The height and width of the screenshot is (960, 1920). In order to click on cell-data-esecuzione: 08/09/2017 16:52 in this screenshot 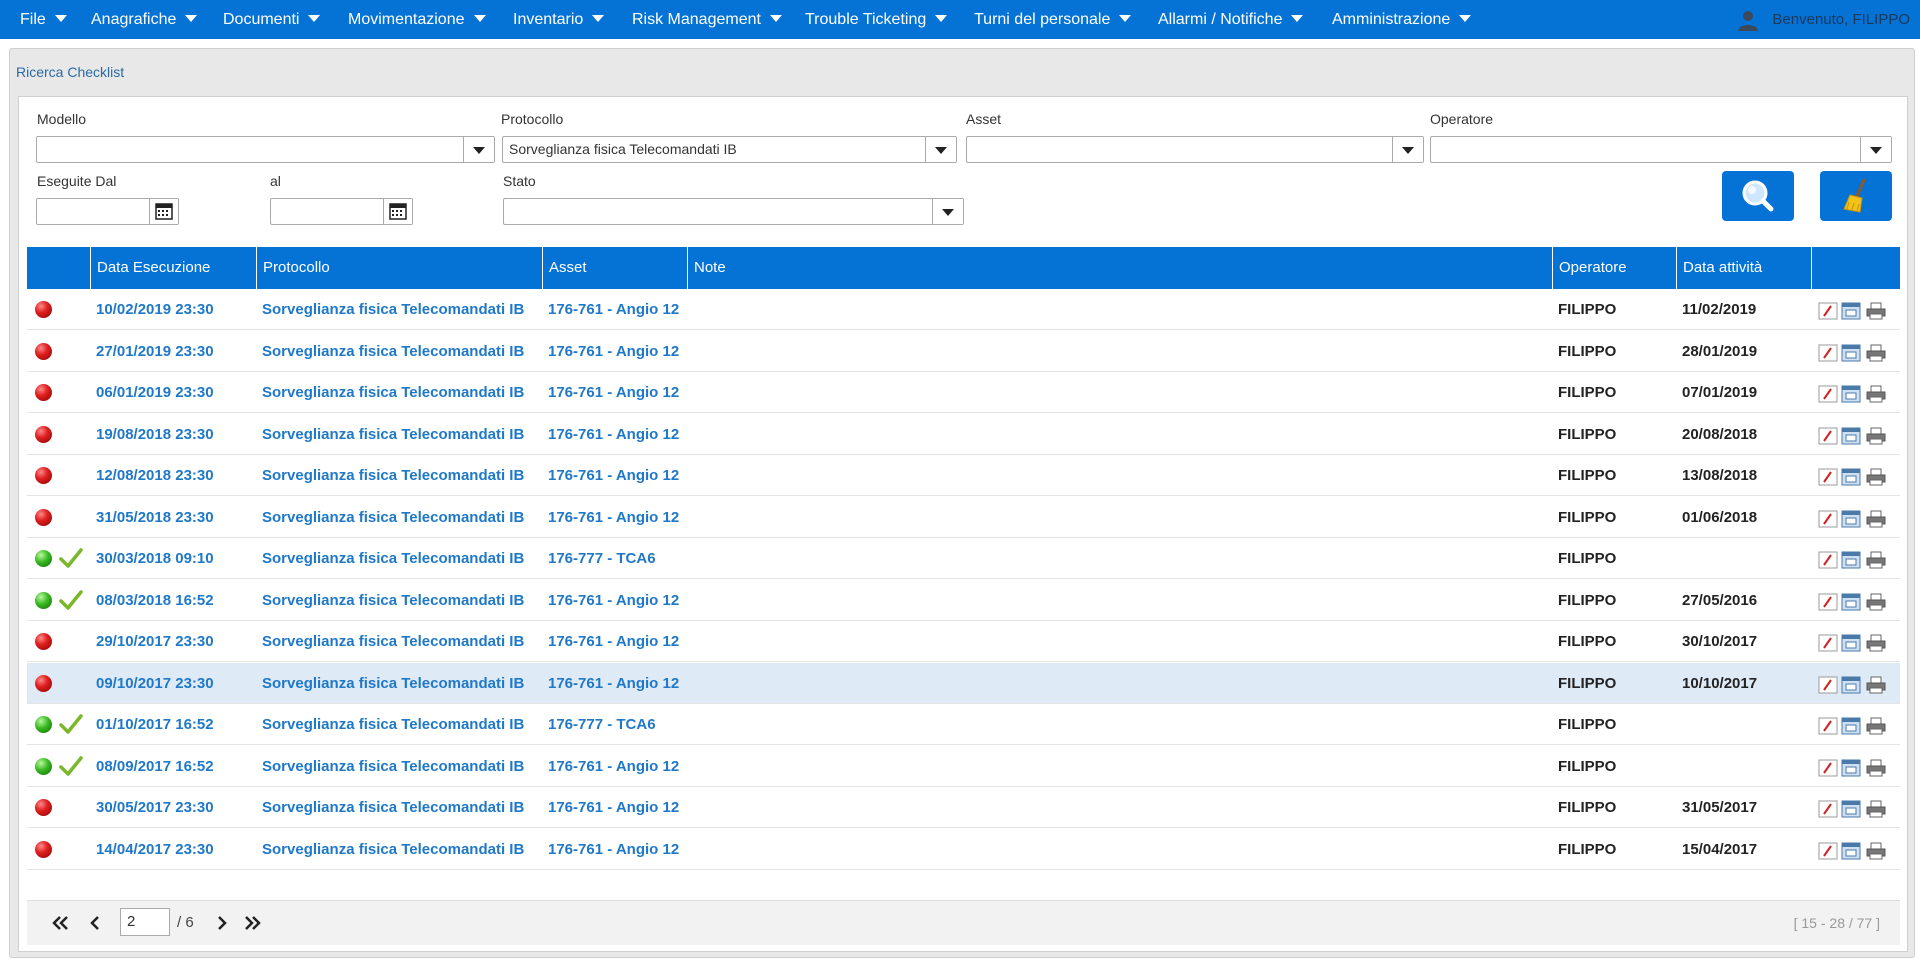, I will do `click(155, 766)`.